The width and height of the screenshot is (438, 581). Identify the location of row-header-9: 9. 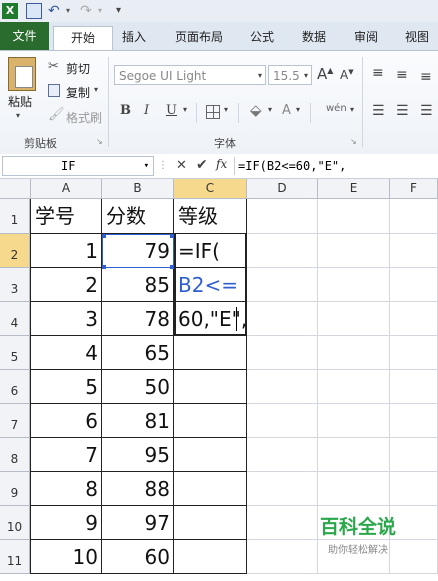
(15, 489).